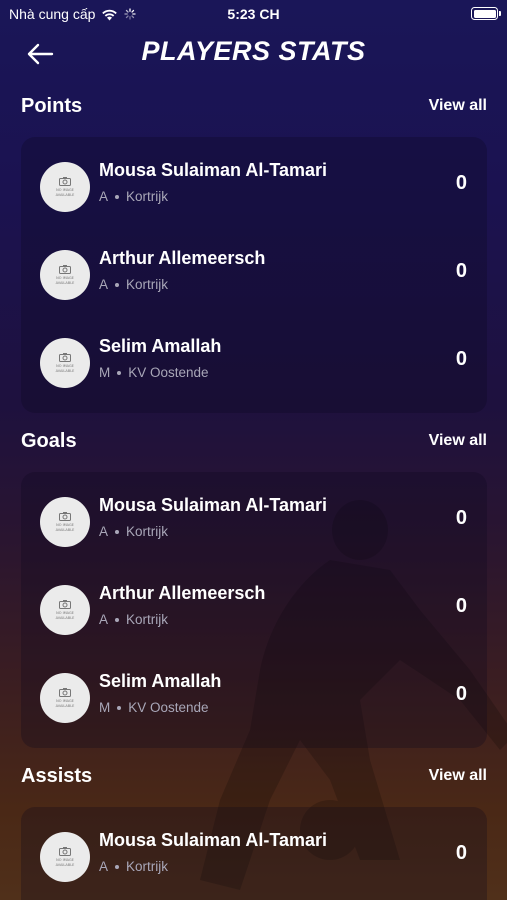  What do you see at coordinates (486, 13) in the screenshot?
I see `battery-icon` at bounding box center [486, 13].